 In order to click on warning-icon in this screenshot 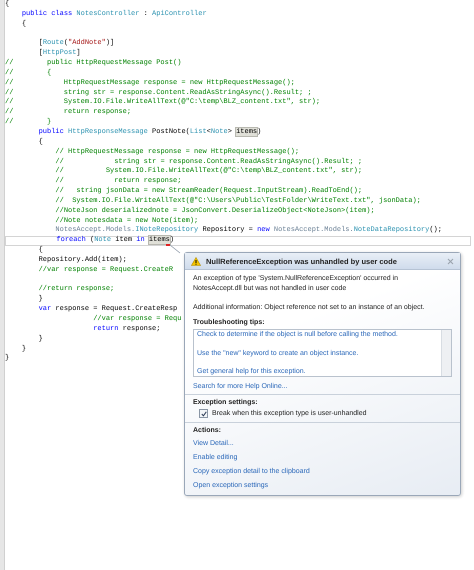, I will do `click(196, 261)`.